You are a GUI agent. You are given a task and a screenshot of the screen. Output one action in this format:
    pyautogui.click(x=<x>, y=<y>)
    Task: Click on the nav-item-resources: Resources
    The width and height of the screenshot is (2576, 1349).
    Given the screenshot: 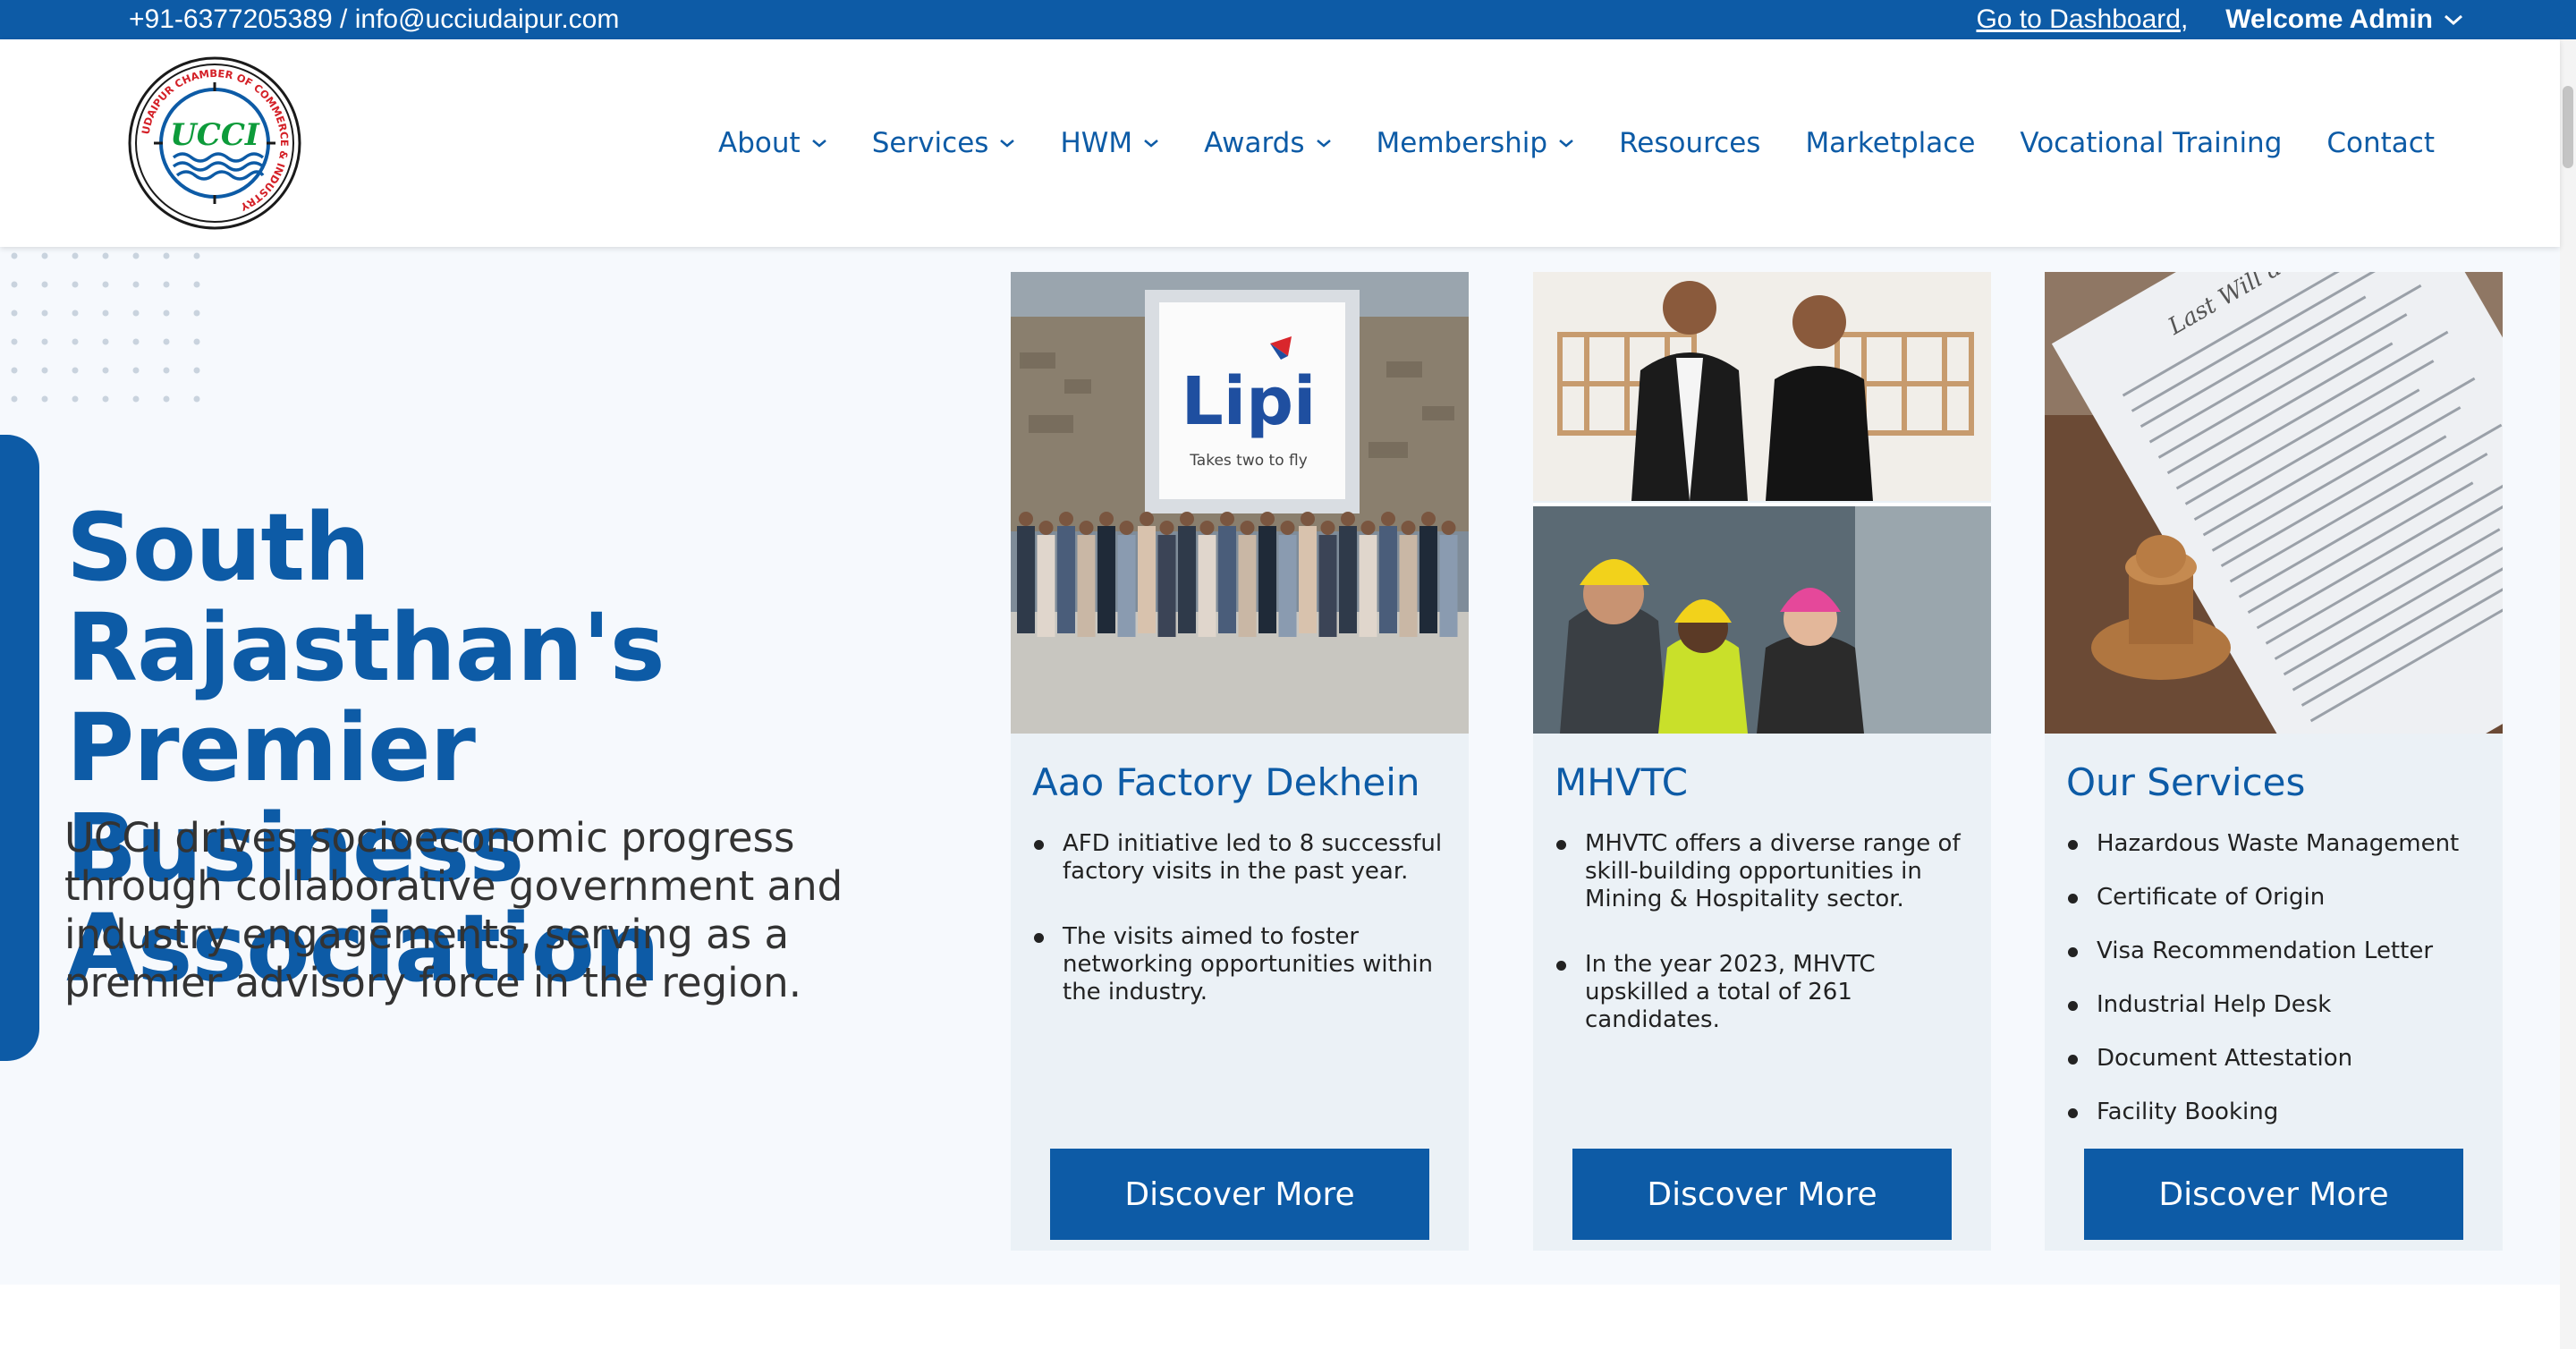 What is the action you would take?
    pyautogui.click(x=1689, y=143)
    